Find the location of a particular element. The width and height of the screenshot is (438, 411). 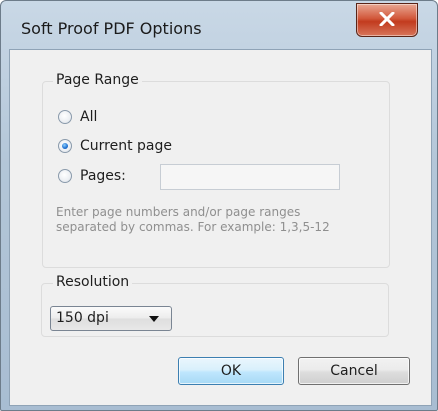

close-icon is located at coordinates (387, 19).